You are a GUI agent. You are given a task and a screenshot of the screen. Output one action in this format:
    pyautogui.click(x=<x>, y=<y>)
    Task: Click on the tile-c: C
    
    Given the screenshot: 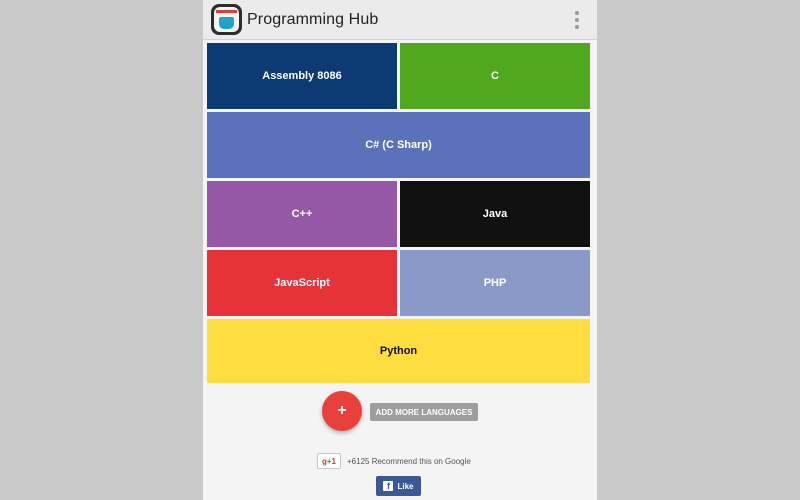 What is the action you would take?
    pyautogui.click(x=495, y=76)
    